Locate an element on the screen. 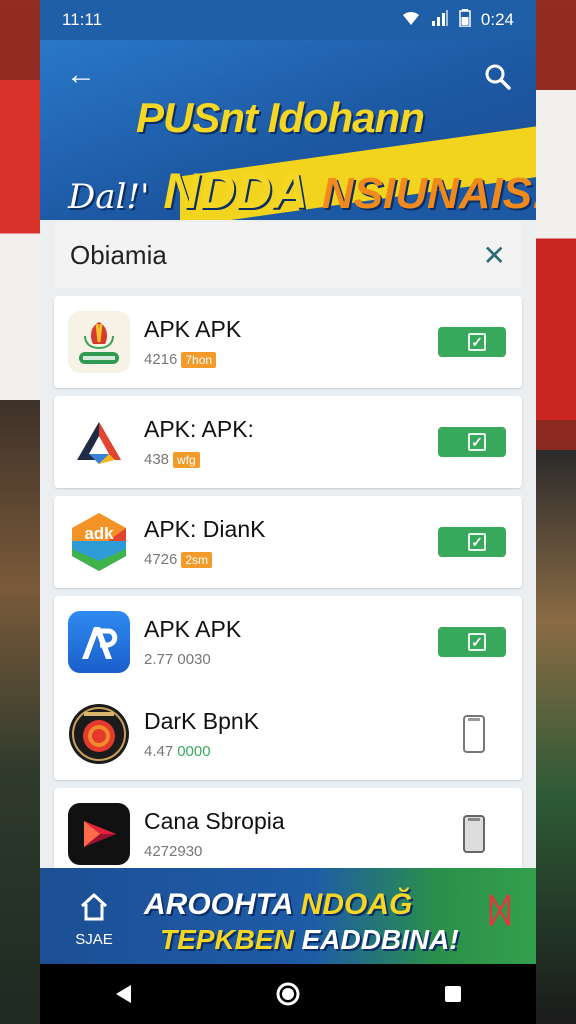  status-bar: 11:11 0:24 is located at coordinates (288, 20).